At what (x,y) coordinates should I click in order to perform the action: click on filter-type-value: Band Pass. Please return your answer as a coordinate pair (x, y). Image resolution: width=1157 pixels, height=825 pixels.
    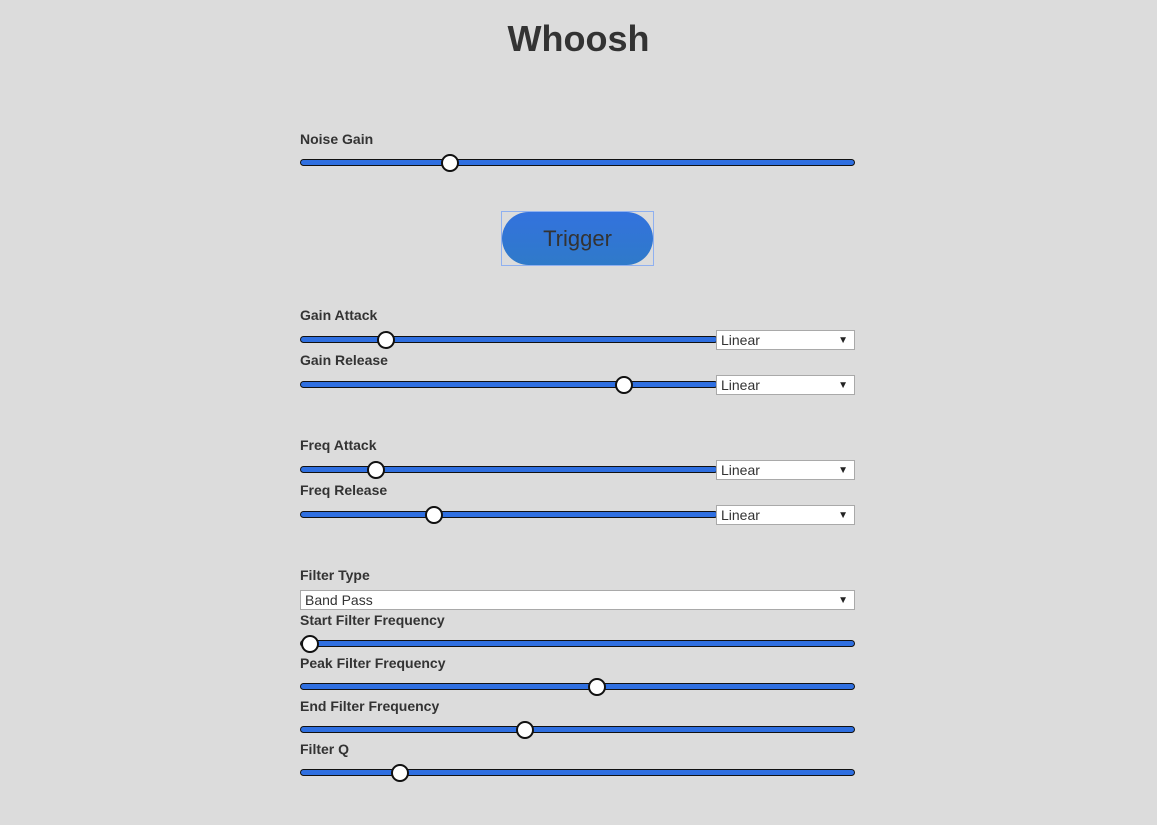
    Looking at the image, I should click on (339, 600).